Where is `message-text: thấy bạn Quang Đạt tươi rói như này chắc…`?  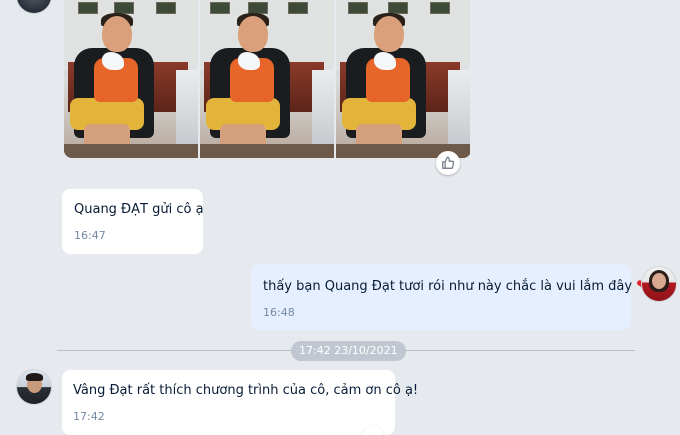 message-text: thấy bạn Quang Đạt tươi rói như này chắc… is located at coordinates (456, 286).